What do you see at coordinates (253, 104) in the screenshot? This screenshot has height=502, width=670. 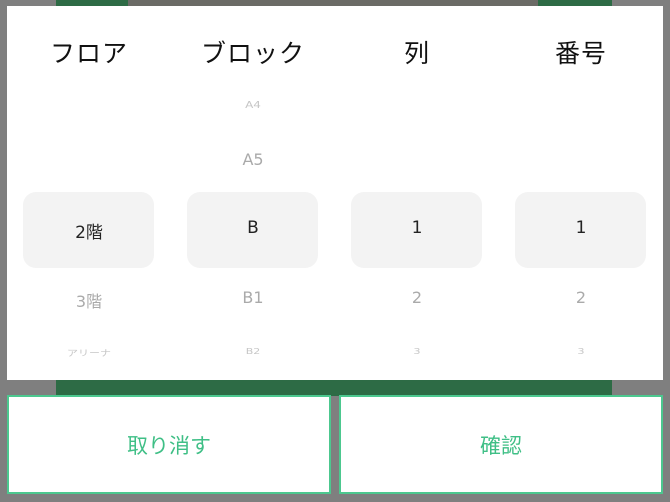 I see `picker-option: A4` at bounding box center [253, 104].